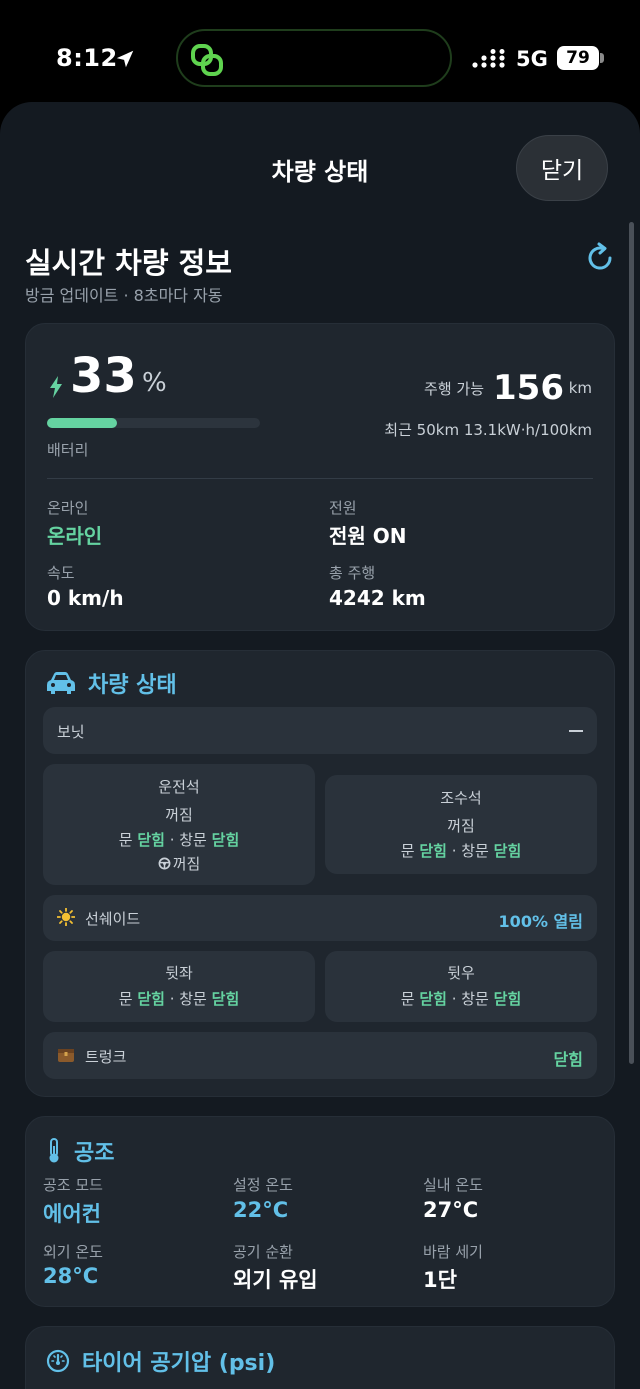 This screenshot has height=1389, width=640. What do you see at coordinates (461, 798) in the screenshot?
I see `passenger-title: 조수석` at bounding box center [461, 798].